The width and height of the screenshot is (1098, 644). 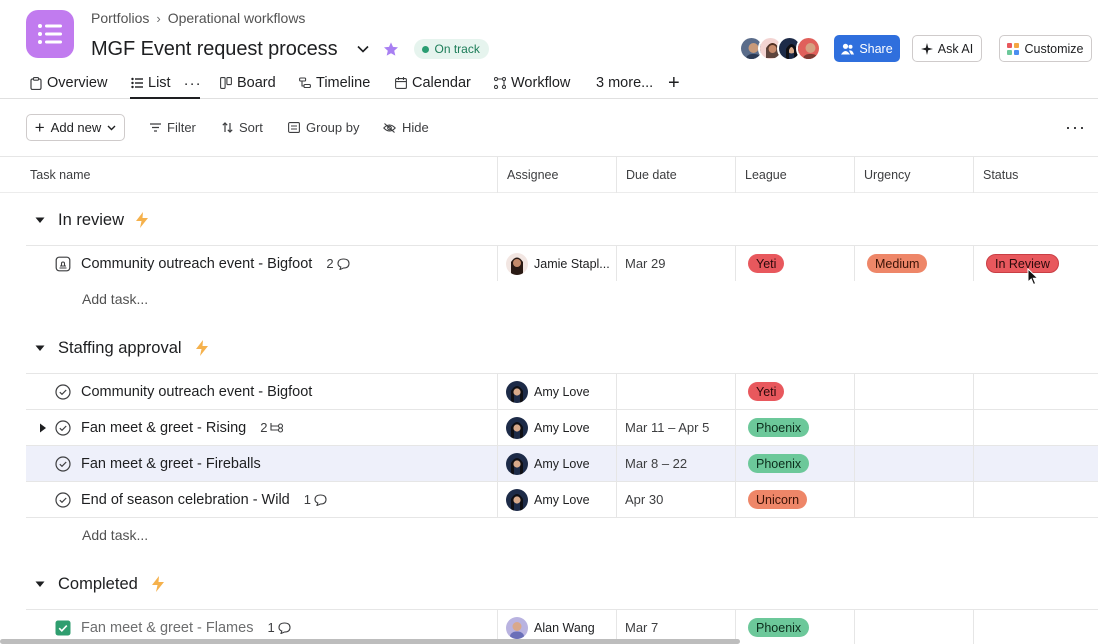 I want to click on column-league: League, so click(x=794, y=175).